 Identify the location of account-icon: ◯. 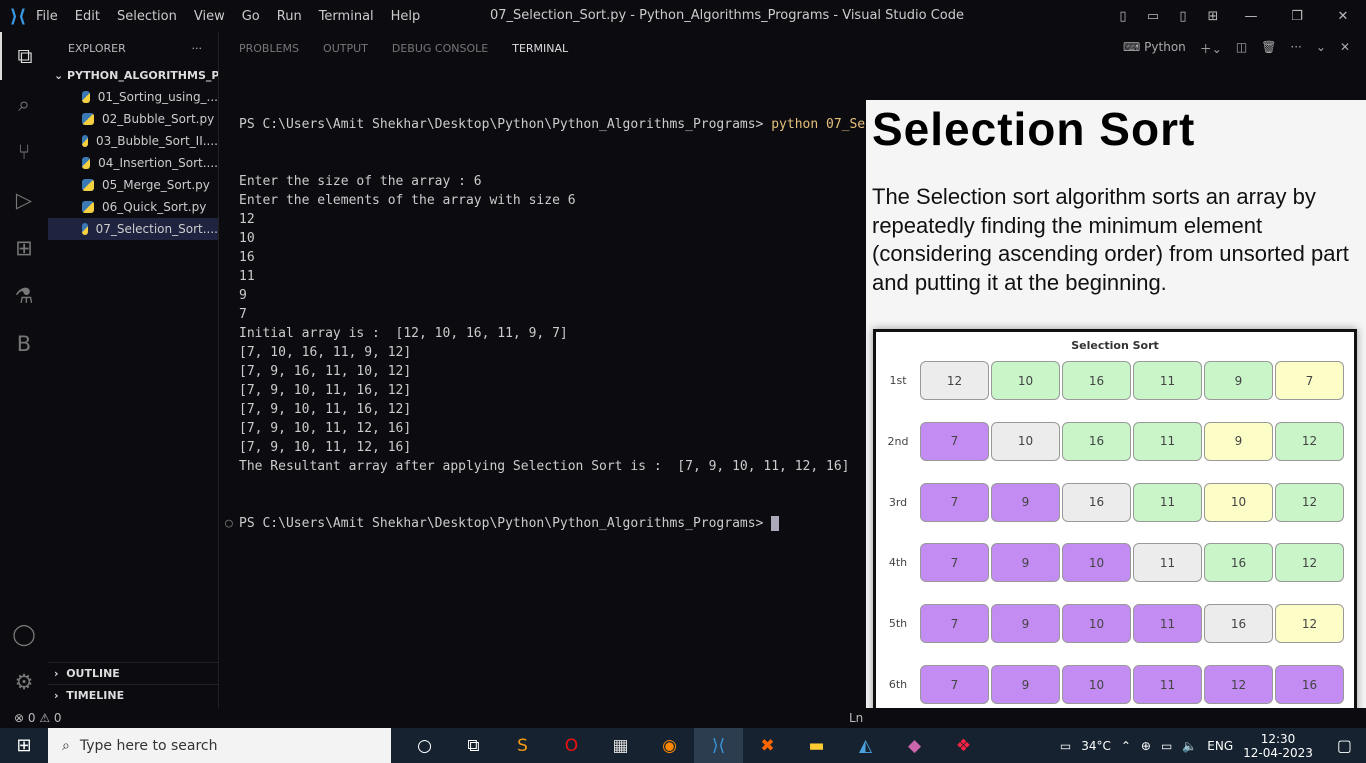
(24, 634).